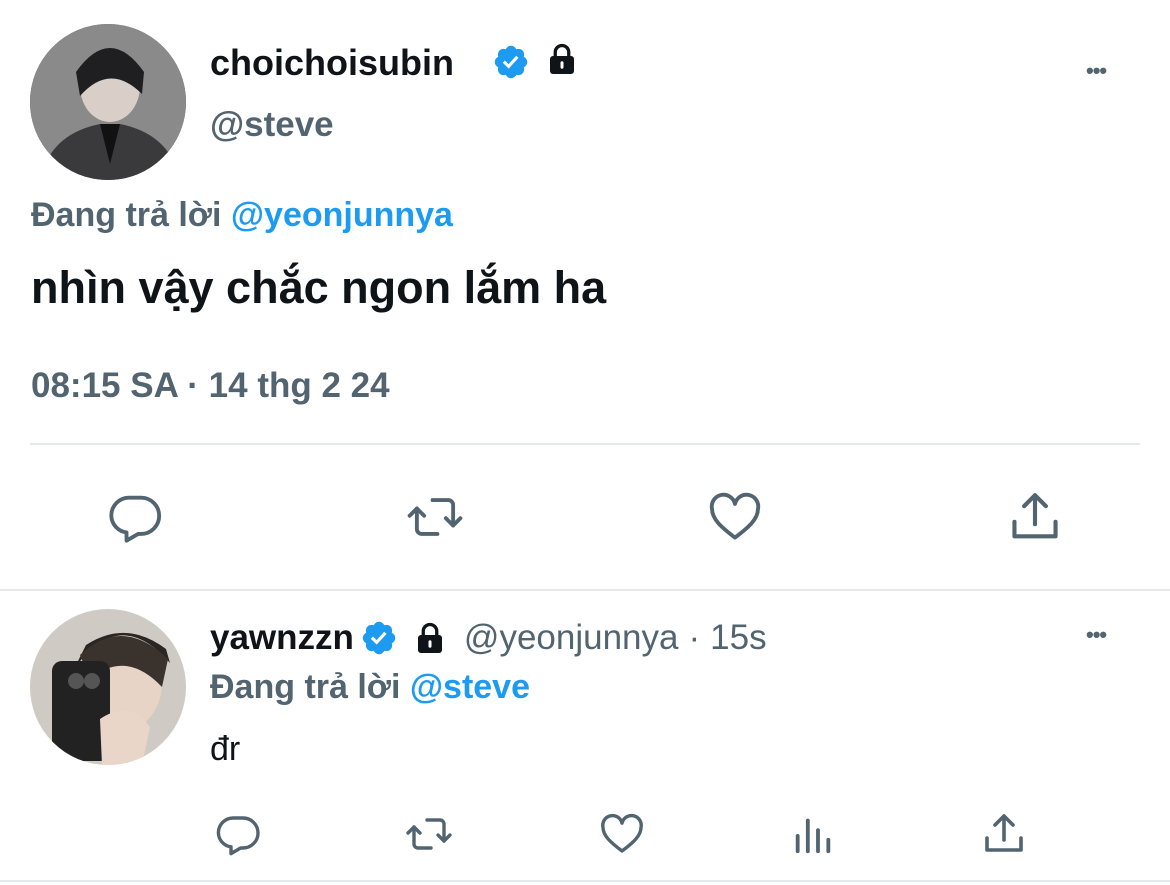 The image size is (1170, 885). Describe the element at coordinates (738, 638) in the screenshot. I see `reply-tweet-time: 15s` at that location.